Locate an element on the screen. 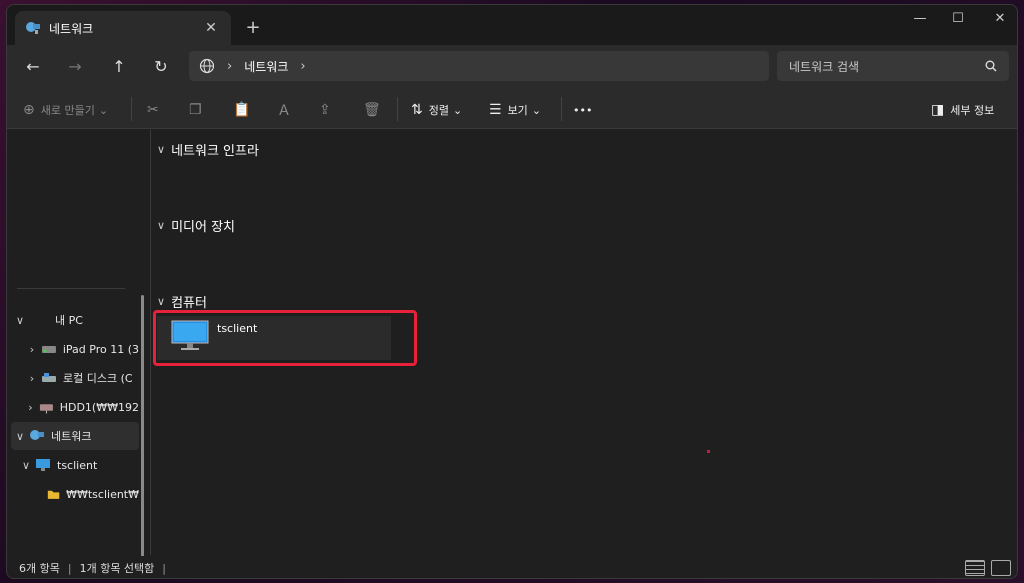  clipboard-icon: 📋 is located at coordinates (242, 110).